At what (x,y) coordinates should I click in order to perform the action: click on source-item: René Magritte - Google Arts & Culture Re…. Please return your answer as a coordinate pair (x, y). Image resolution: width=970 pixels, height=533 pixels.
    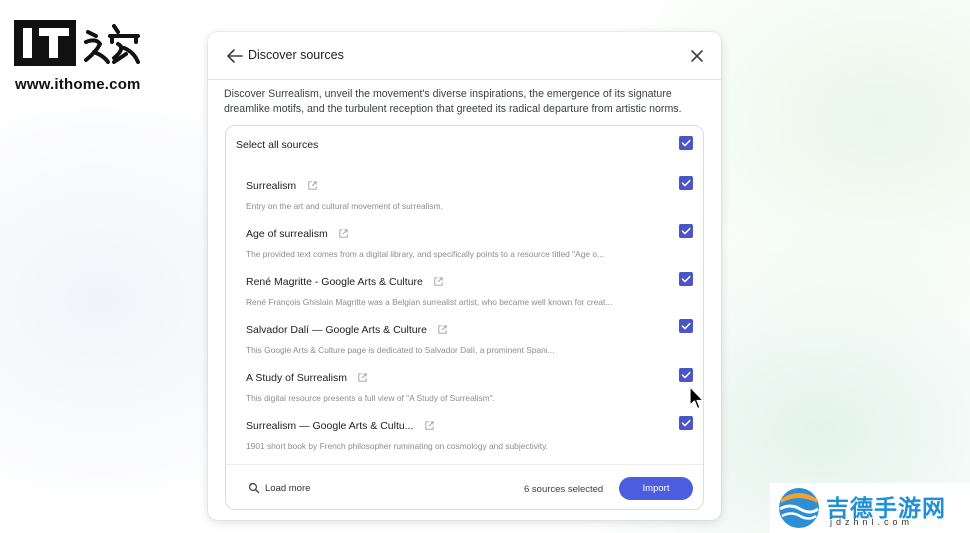
    Looking at the image, I should click on (456, 290).